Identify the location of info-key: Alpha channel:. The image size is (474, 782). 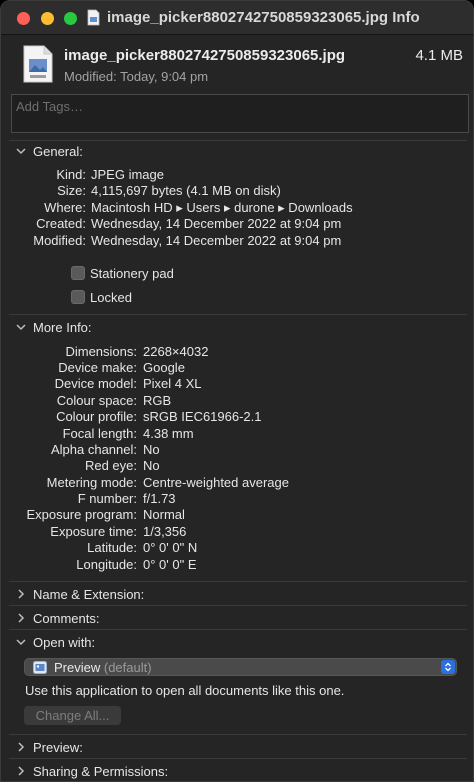
(93, 449).